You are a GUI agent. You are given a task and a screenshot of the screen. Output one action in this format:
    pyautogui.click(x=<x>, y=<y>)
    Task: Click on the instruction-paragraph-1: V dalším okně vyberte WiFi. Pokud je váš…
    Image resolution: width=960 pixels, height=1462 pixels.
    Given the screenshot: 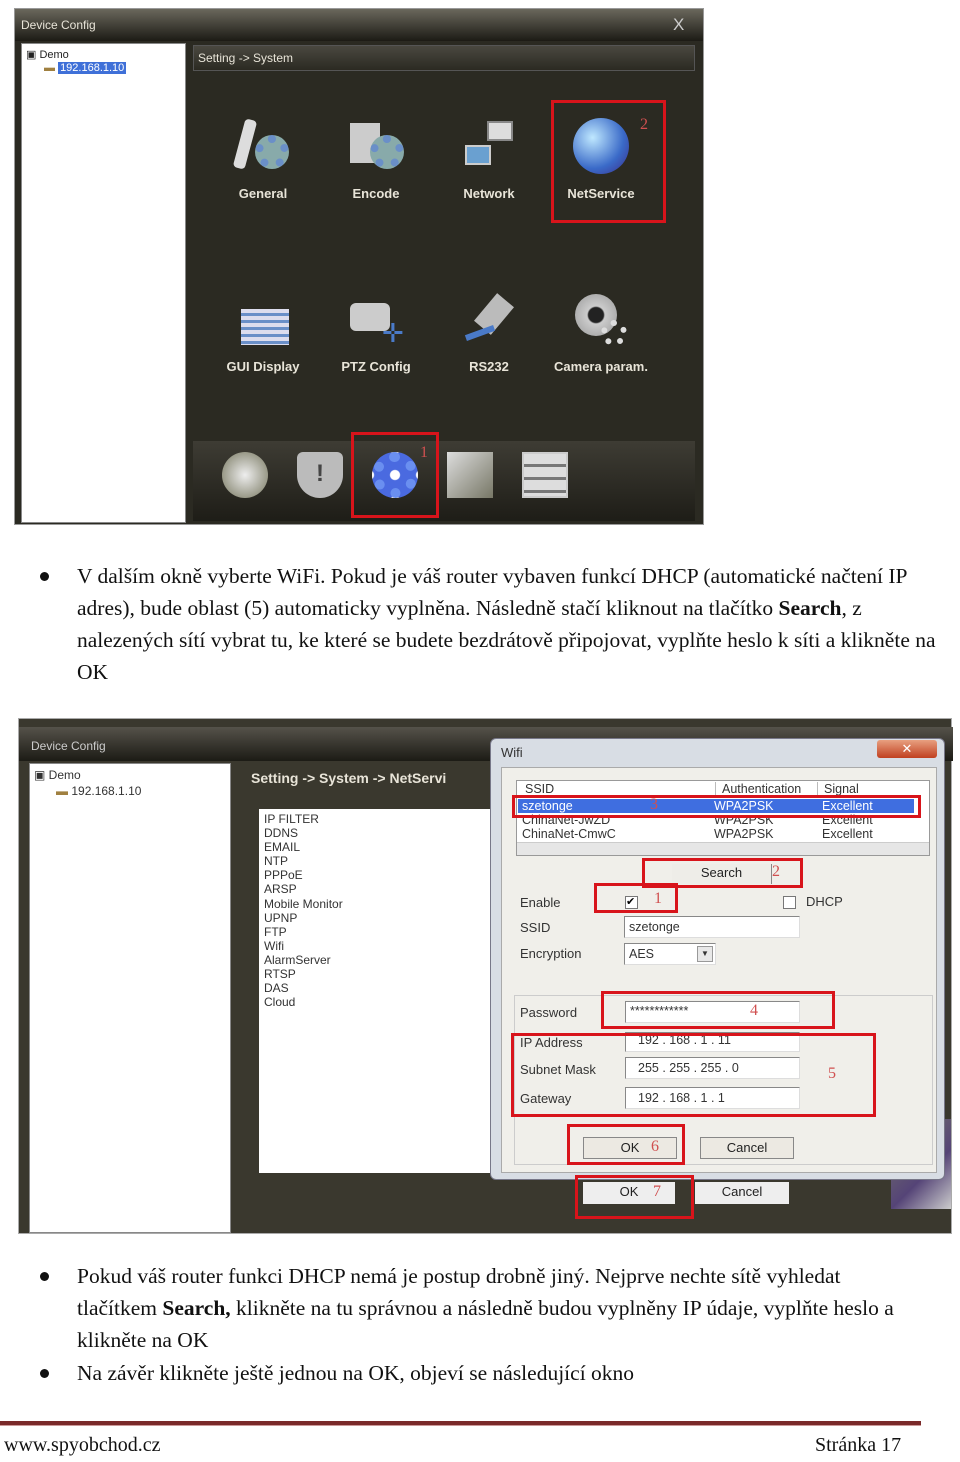 What is the action you would take?
    pyautogui.click(x=507, y=624)
    